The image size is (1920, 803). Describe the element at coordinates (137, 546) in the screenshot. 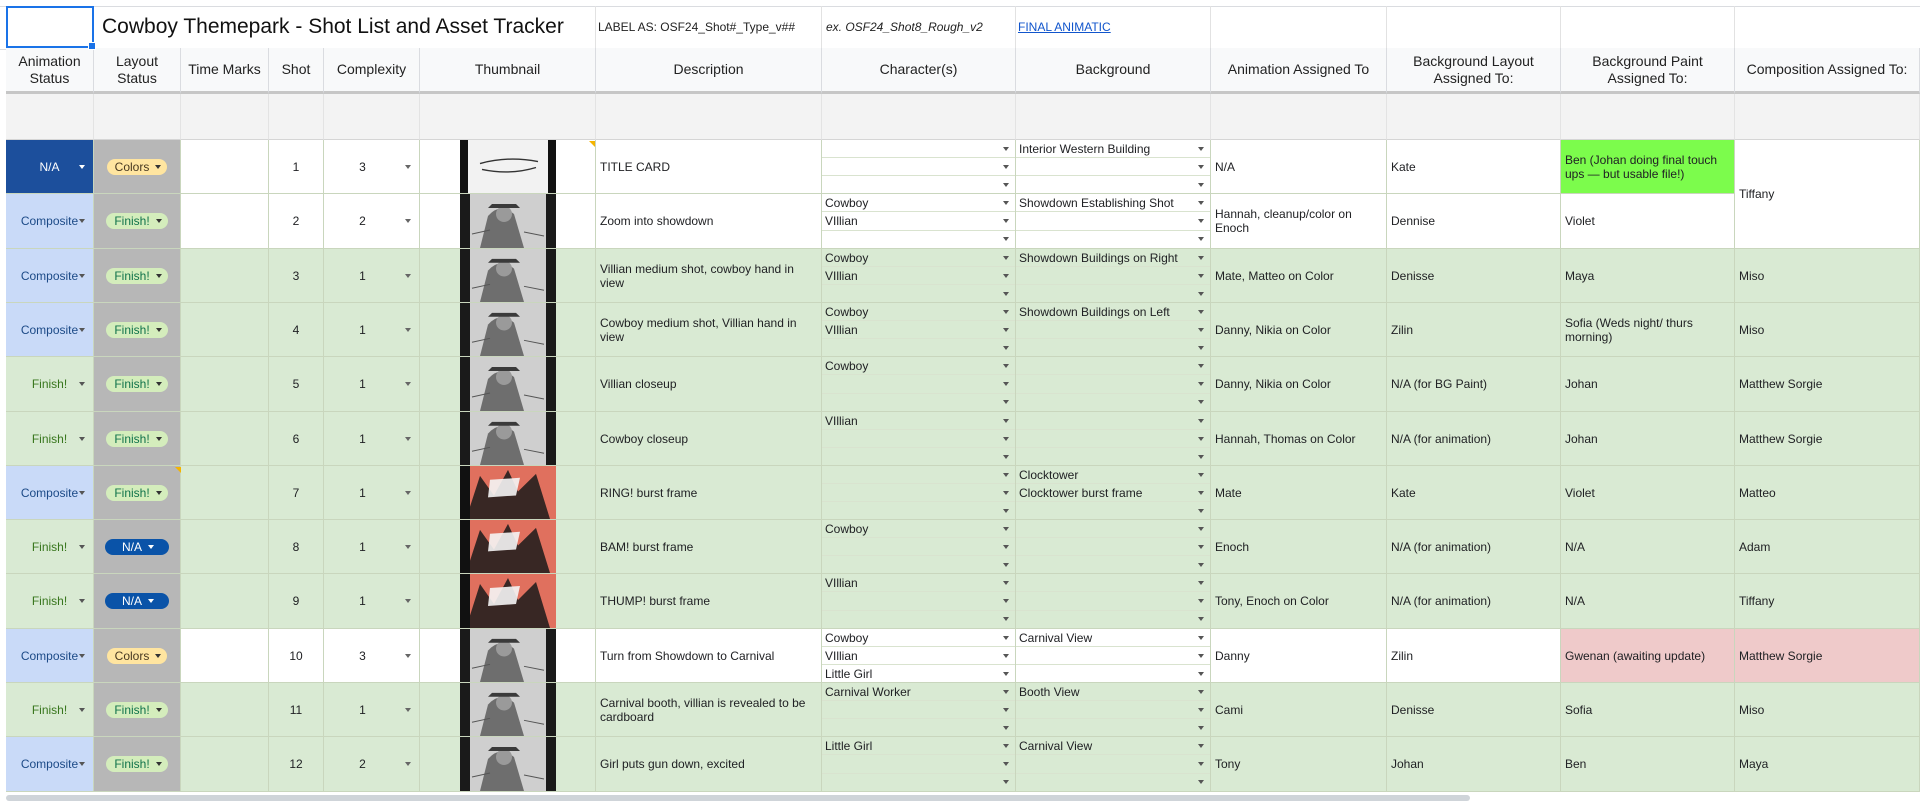

I see `layout-status-chip: N/A` at that location.